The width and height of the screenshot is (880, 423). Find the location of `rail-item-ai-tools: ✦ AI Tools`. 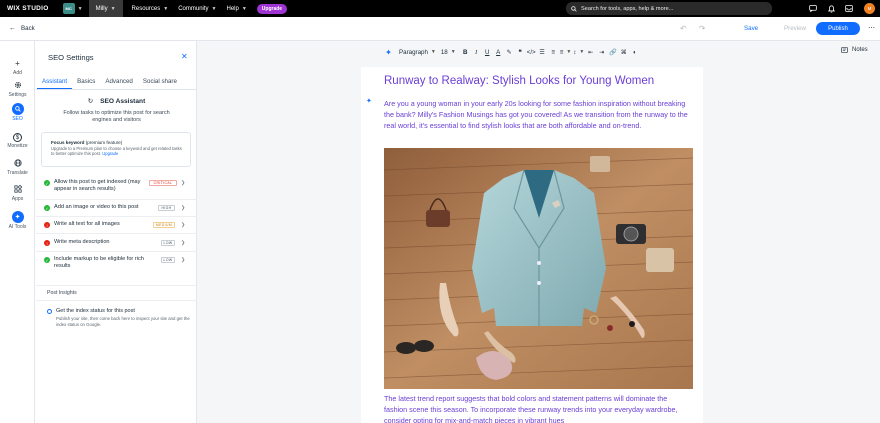

rail-item-ai-tools: ✦ AI Tools is located at coordinates (17, 220).